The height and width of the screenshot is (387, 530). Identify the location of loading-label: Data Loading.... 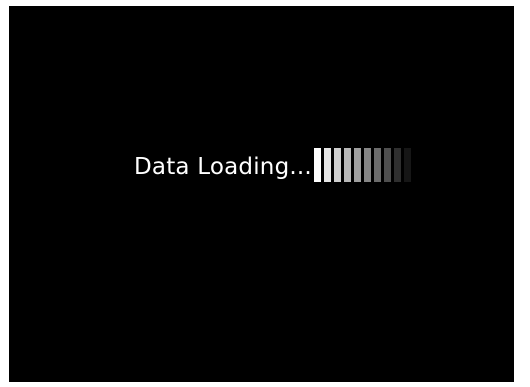
(223, 167).